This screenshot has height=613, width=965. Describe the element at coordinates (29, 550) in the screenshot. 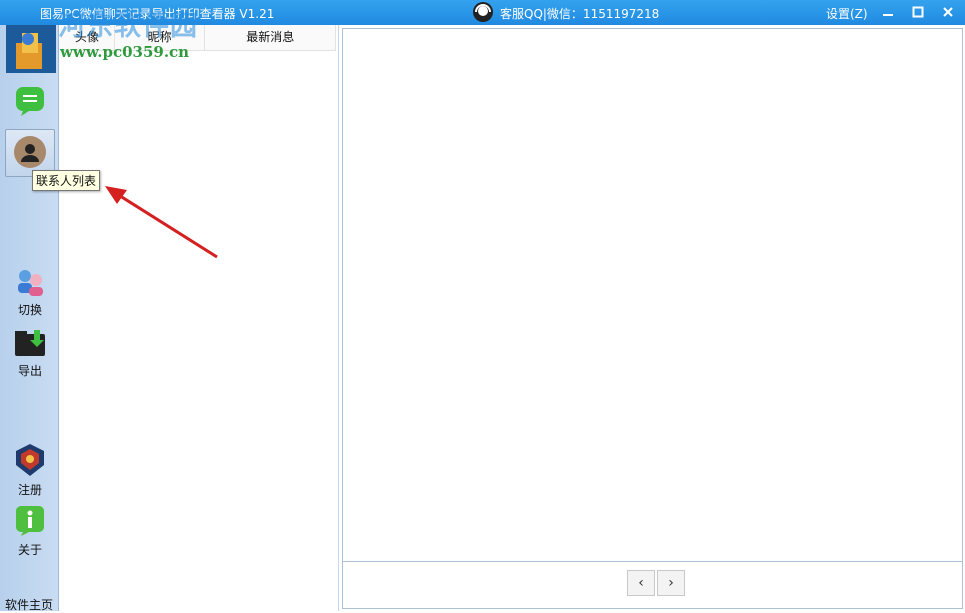

I see `about-label: 关于` at that location.